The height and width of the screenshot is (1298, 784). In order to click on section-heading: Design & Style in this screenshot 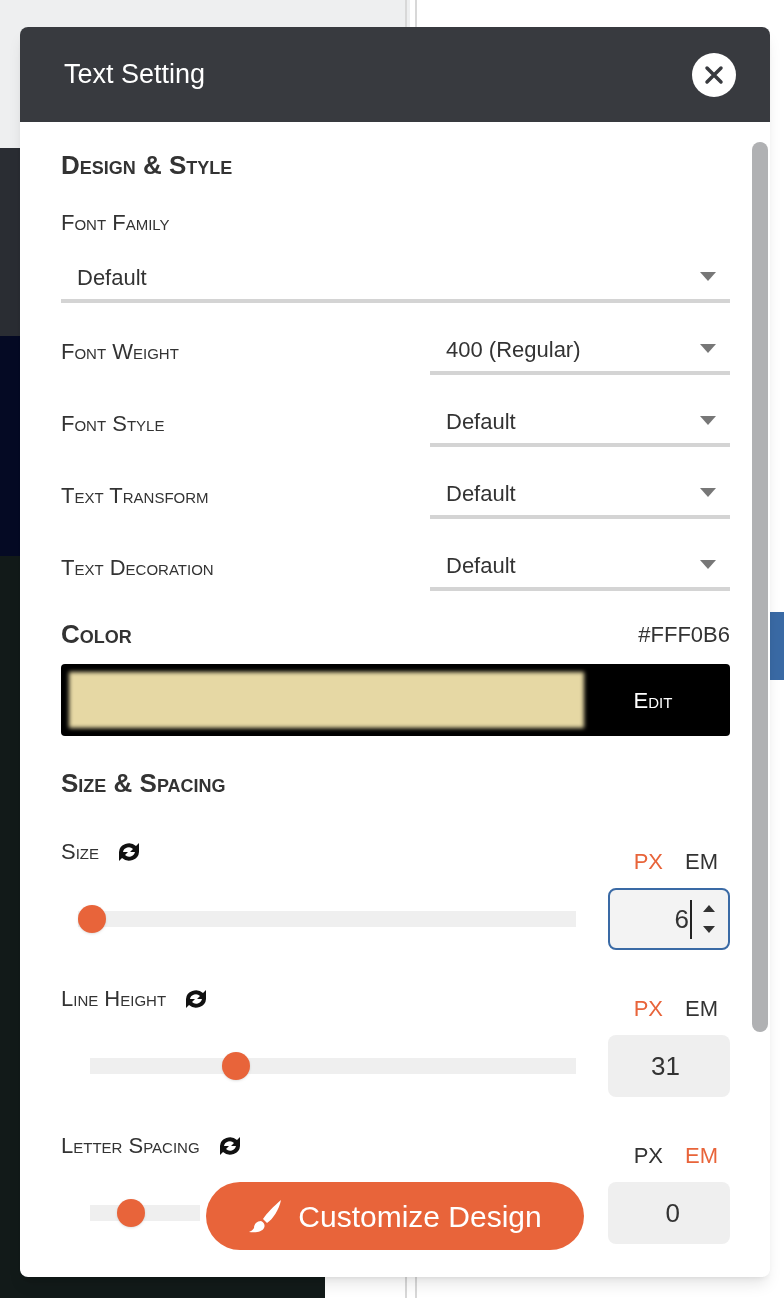, I will do `click(147, 167)`.